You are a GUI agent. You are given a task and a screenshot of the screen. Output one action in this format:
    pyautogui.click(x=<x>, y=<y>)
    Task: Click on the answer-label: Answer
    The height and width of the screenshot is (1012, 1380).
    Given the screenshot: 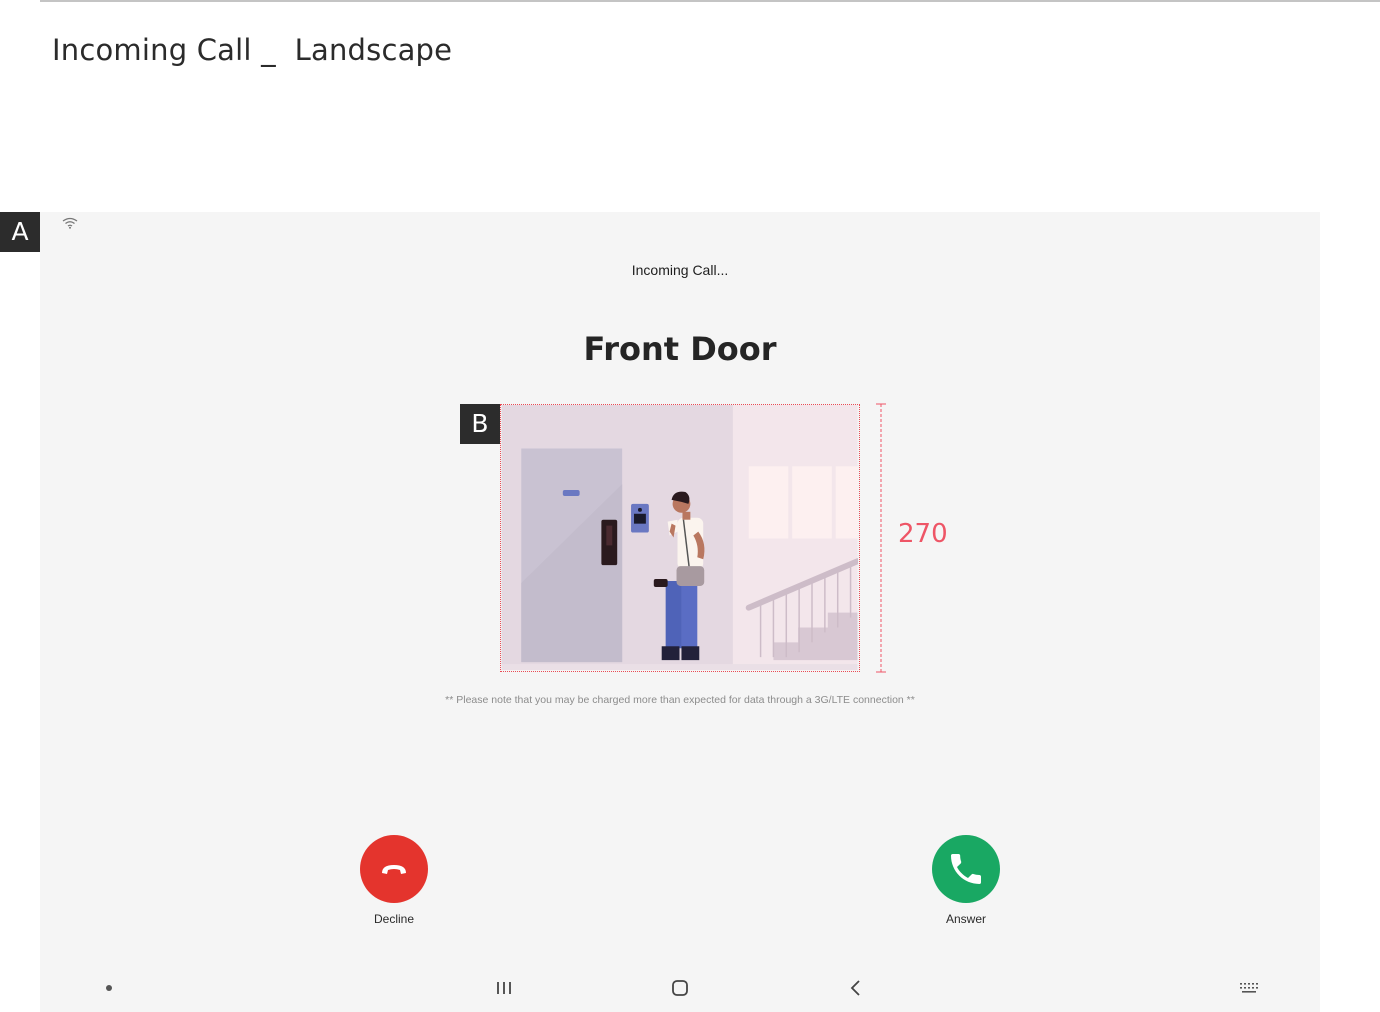 What is the action you would take?
    pyautogui.click(x=965, y=919)
    